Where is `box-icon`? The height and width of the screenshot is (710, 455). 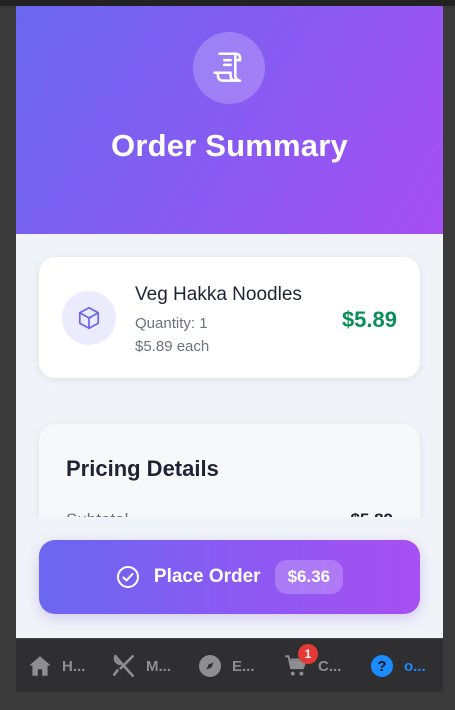
box-icon is located at coordinates (89, 318).